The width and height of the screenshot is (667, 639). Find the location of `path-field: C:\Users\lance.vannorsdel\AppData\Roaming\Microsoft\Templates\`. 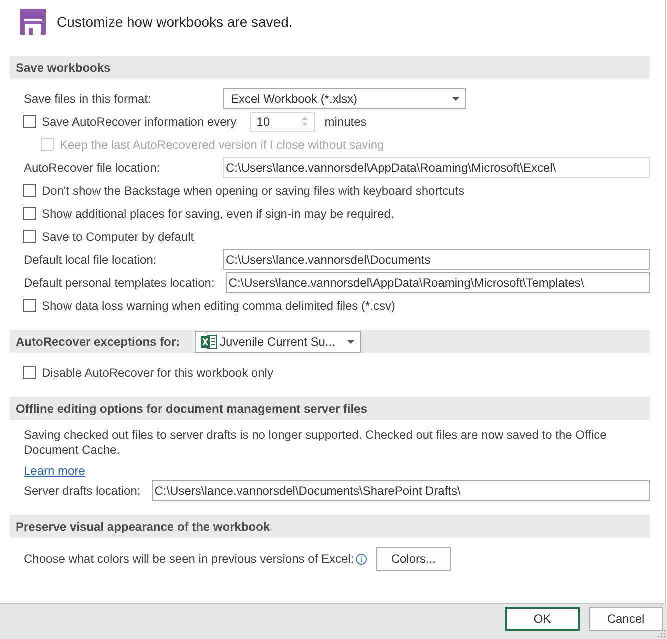

path-field: C:\Users\lance.vannorsdel\AppData\Roaming\Microsoft\Templates\ is located at coordinates (438, 282).